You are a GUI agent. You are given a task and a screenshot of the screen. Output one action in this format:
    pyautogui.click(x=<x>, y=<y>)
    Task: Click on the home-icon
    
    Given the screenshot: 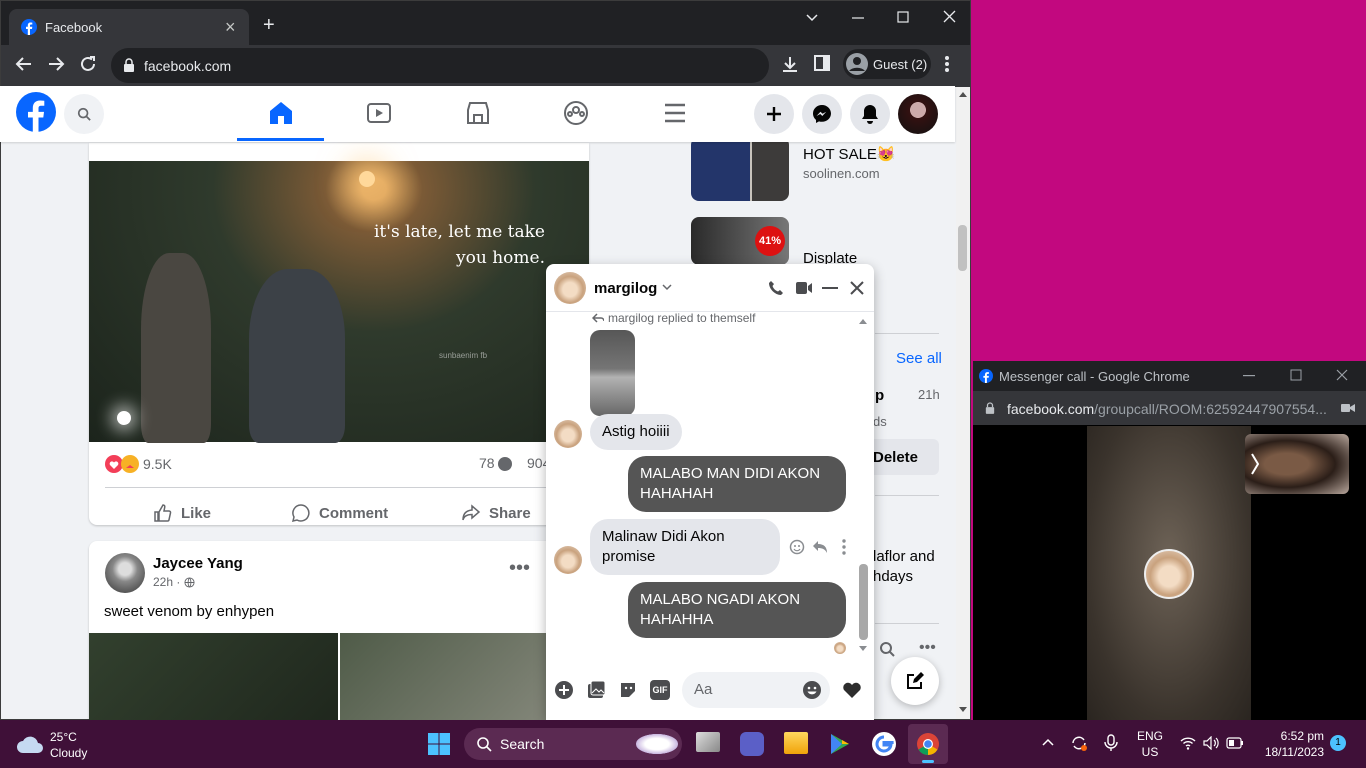 What is the action you would take?
    pyautogui.click(x=281, y=113)
    